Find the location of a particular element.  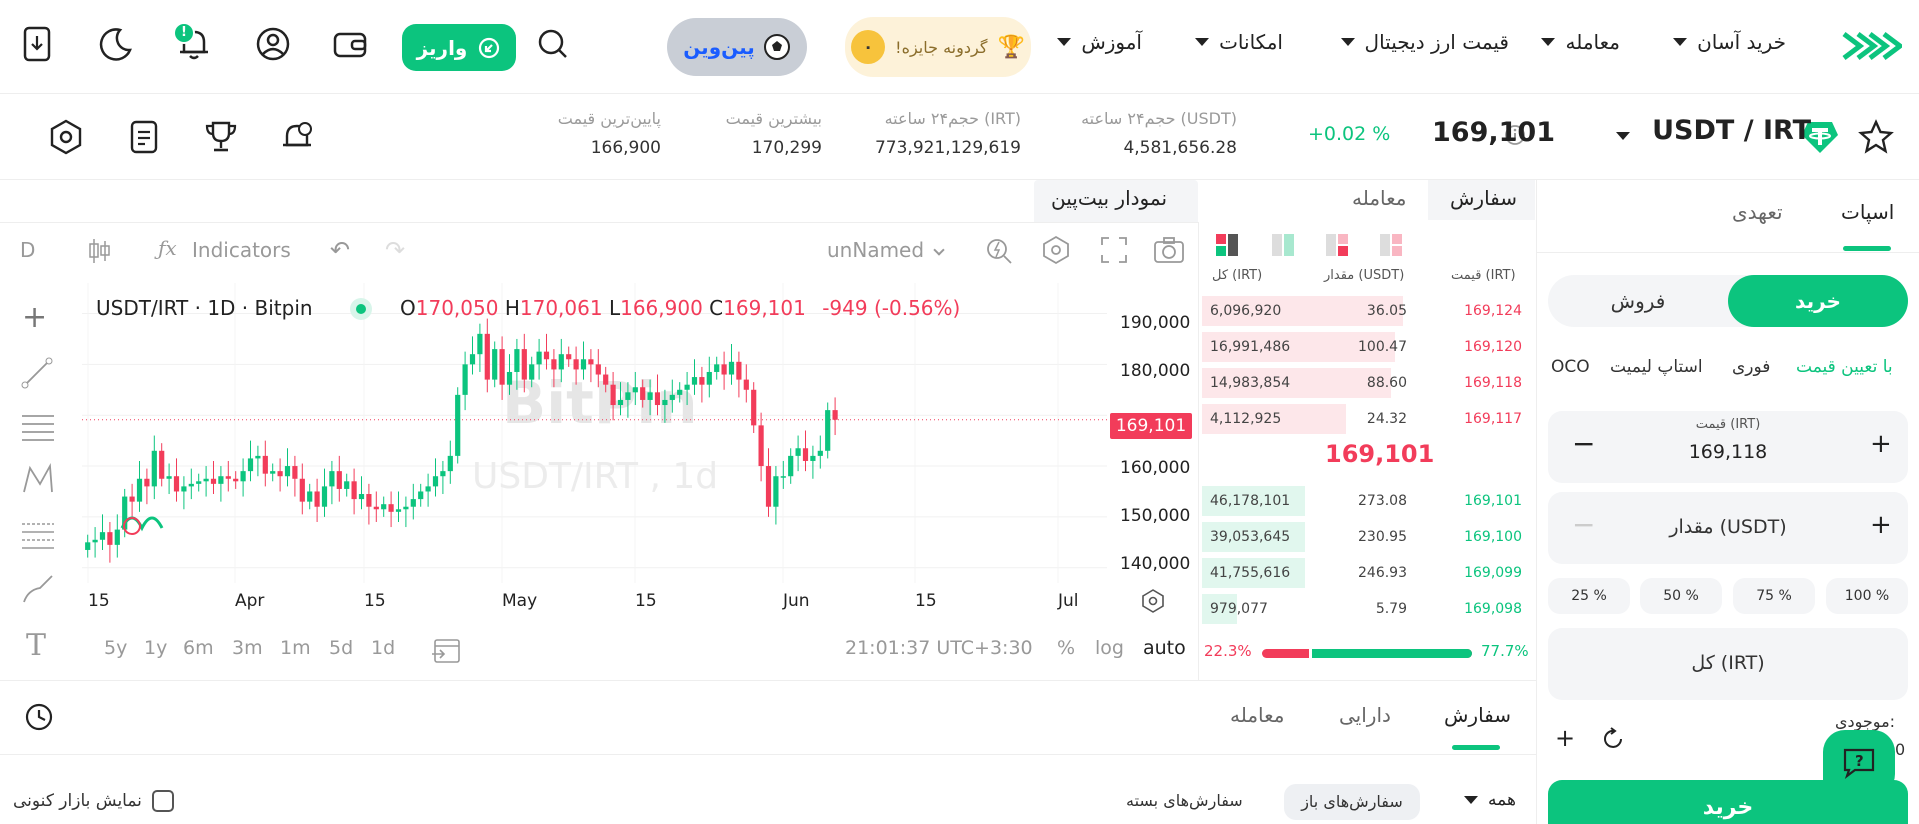

trophy-icon is located at coordinates (221, 137).